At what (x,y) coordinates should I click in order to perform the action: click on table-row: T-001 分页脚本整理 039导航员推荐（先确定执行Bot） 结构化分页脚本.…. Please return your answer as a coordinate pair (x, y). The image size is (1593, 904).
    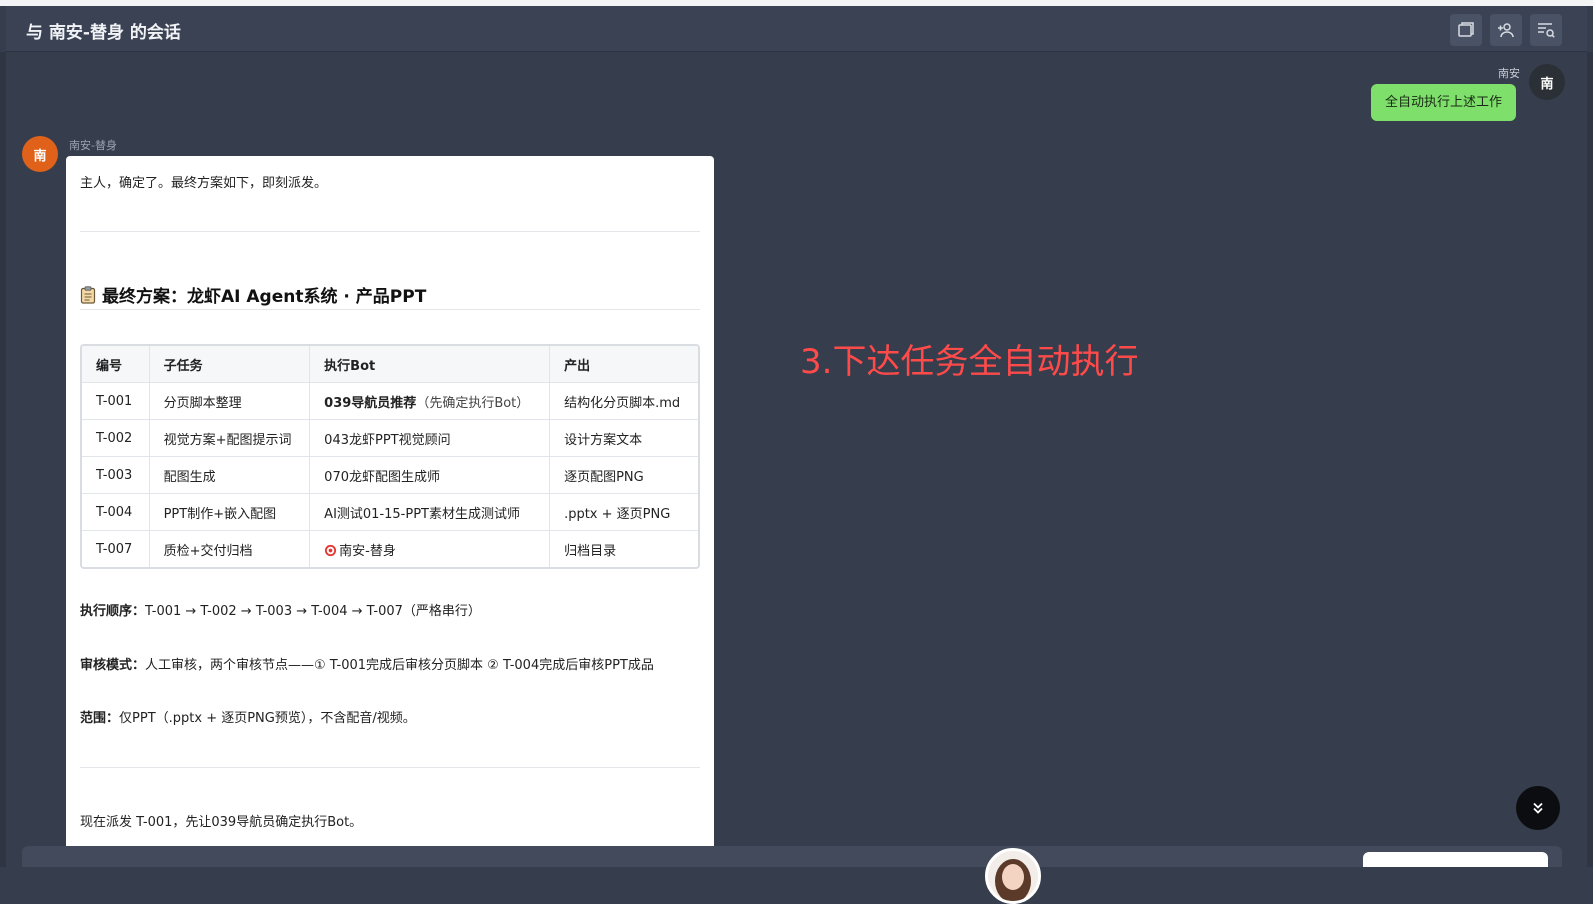
    Looking at the image, I should click on (390, 401).